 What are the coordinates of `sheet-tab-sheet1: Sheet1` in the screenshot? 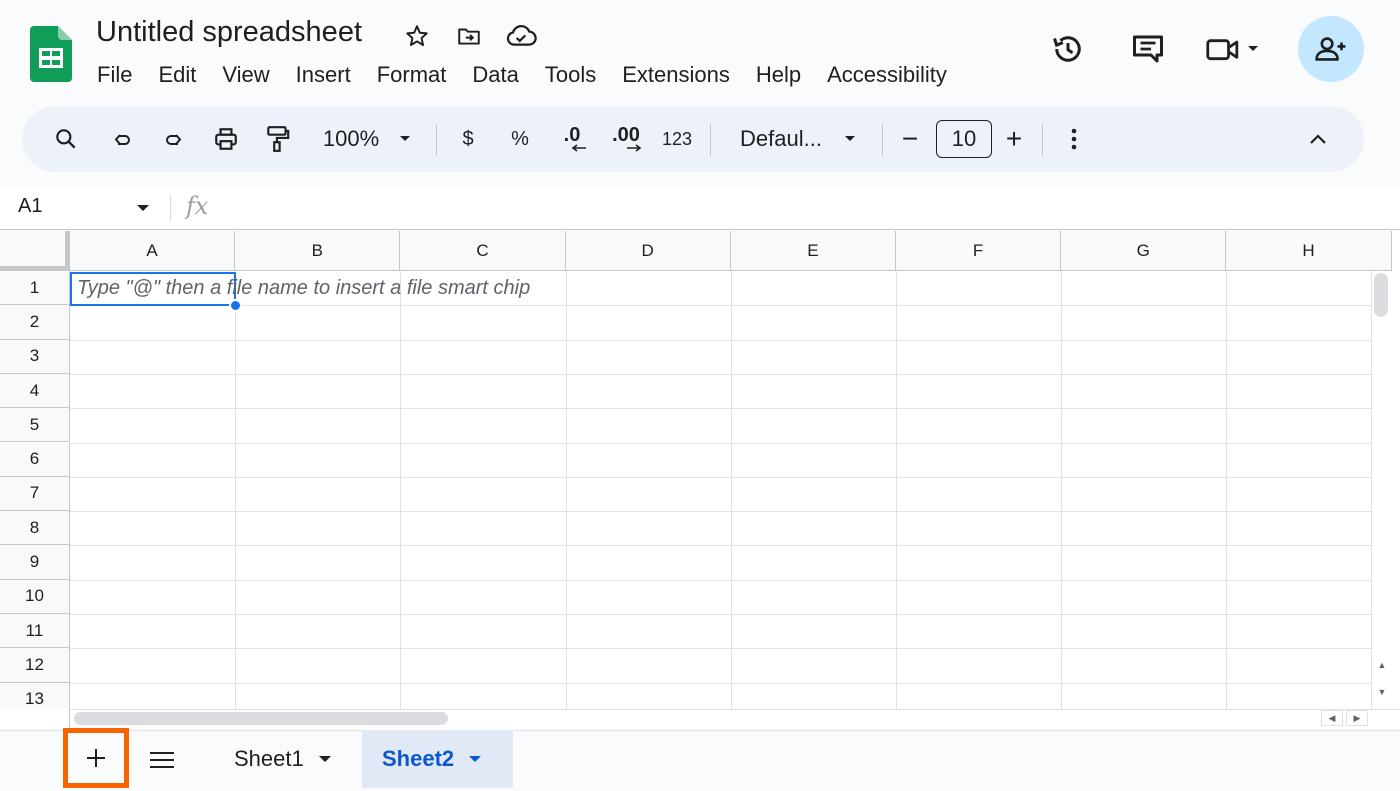 It's located at (285, 759).